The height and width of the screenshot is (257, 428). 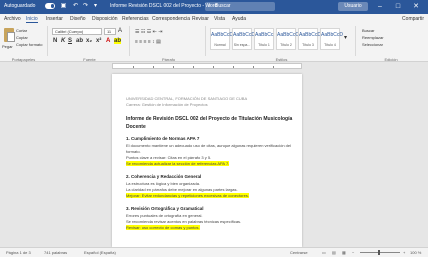 I want to click on replace-button: Reemplazar, so click(x=373, y=37).